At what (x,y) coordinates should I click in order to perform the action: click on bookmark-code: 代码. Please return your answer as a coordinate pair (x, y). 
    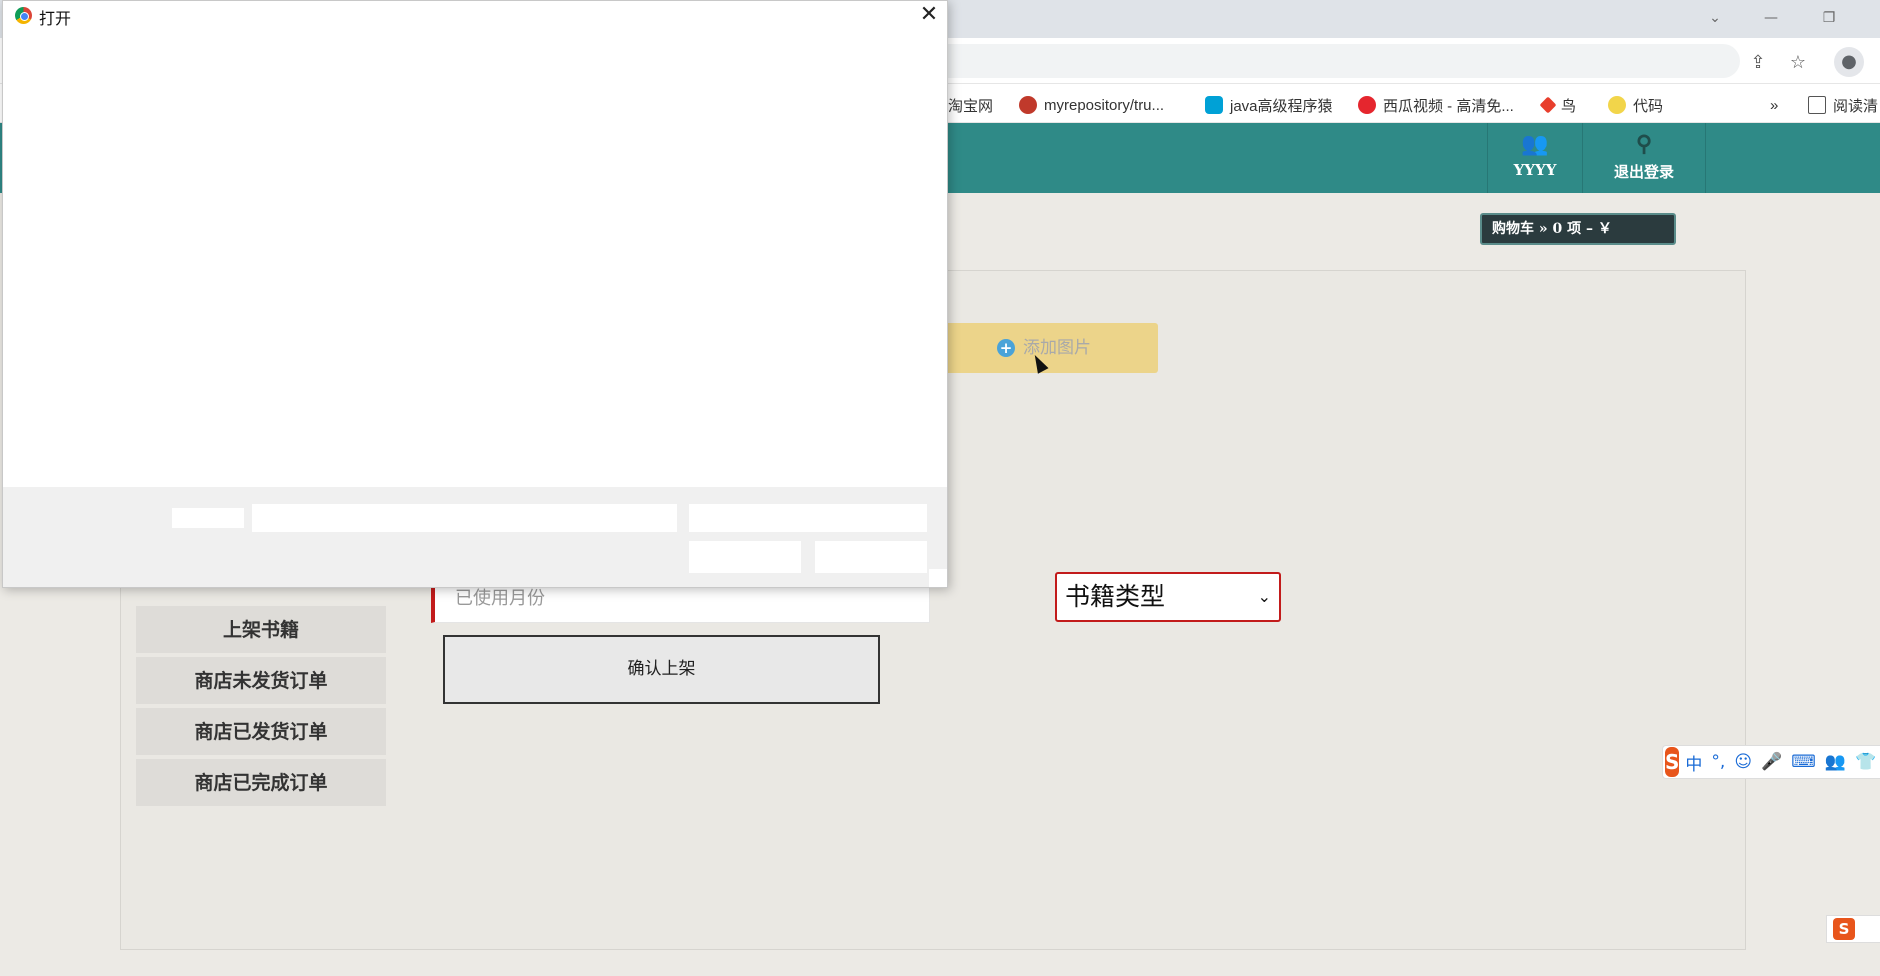
    Looking at the image, I should click on (1635, 105).